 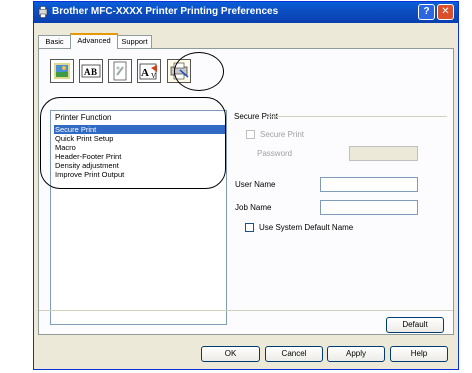 What do you see at coordinates (369, 207) in the screenshot?
I see `job-name-field` at bounding box center [369, 207].